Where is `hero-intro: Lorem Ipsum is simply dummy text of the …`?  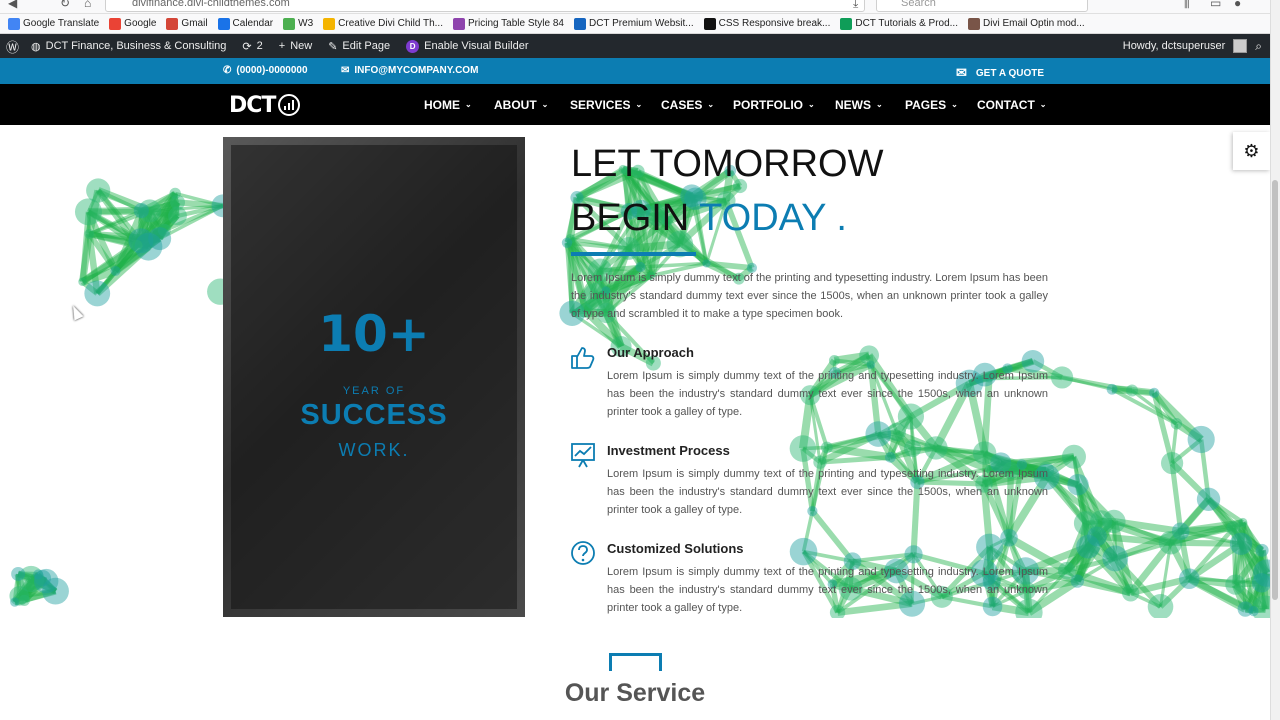
hero-intro: Lorem Ipsum is simply dummy text of the … is located at coordinates (809, 296).